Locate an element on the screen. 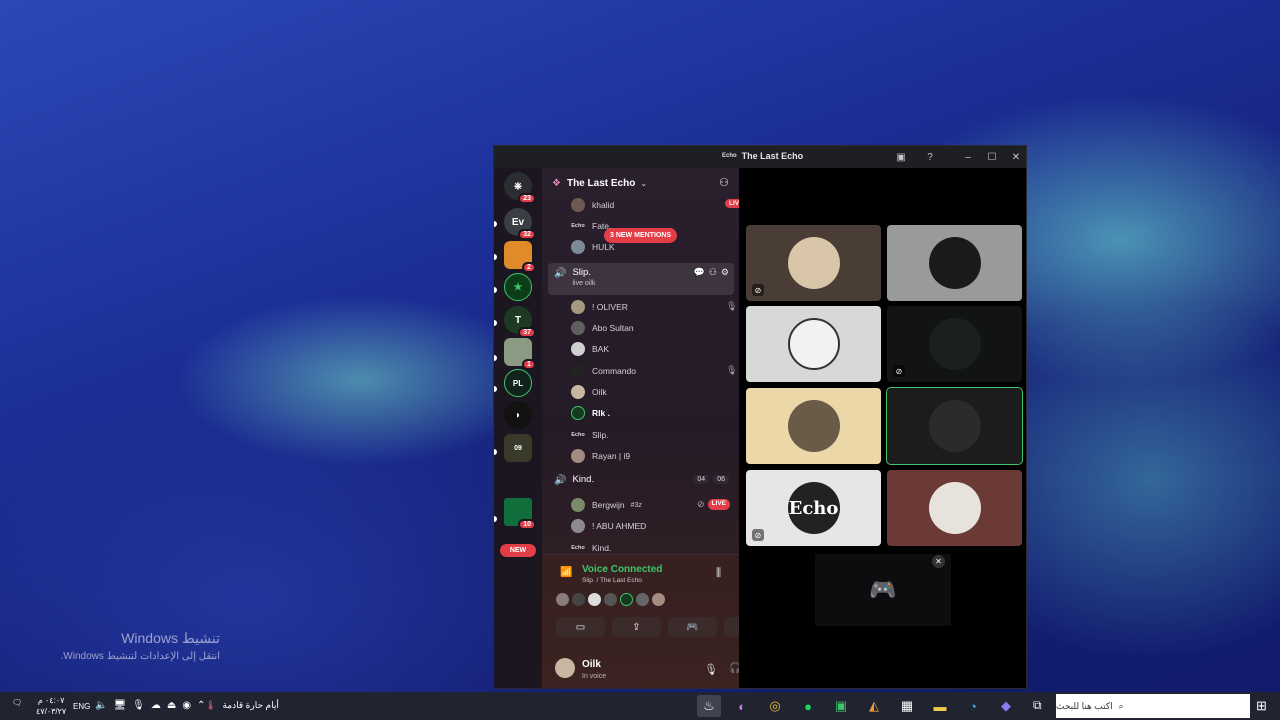 The height and width of the screenshot is (720, 1280). server-icon: ◗ is located at coordinates (518, 415).